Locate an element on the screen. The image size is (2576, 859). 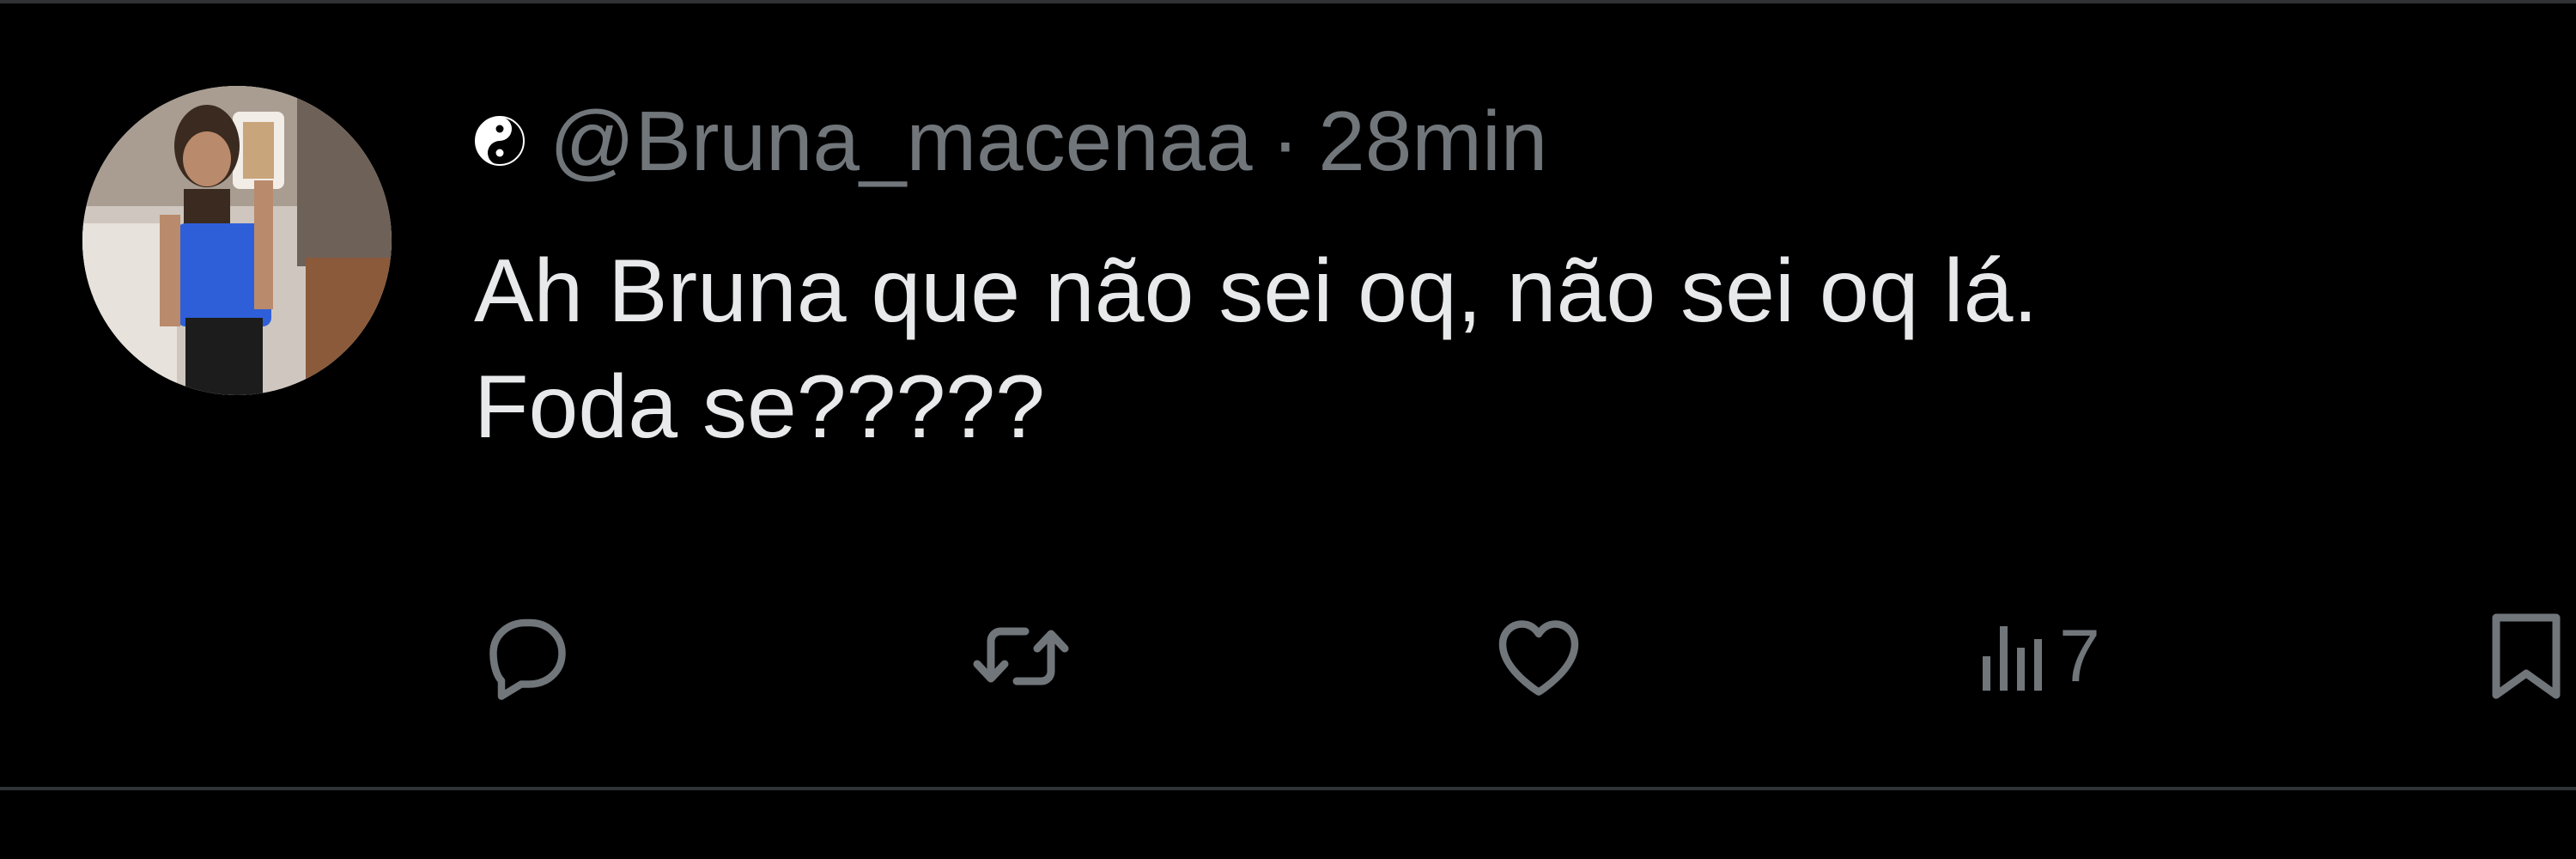
avatar is located at coordinates (237, 240).